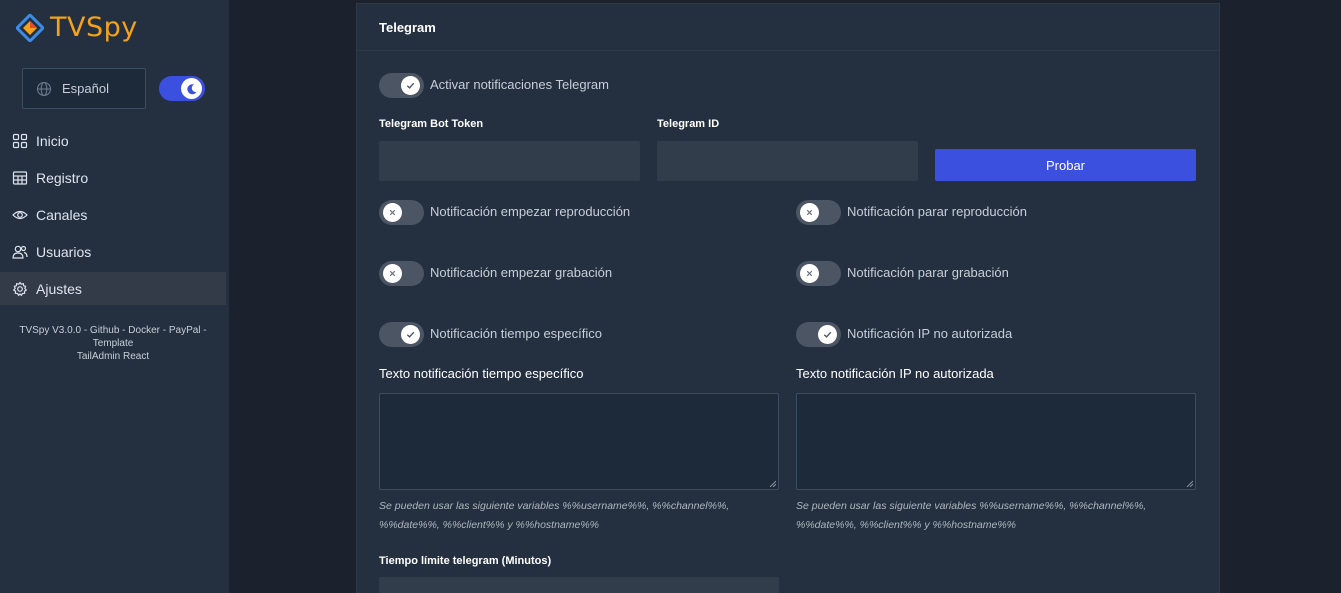 The image size is (1341, 593). I want to click on start-playback-label: Notificación empezar reproducción, so click(530, 211).